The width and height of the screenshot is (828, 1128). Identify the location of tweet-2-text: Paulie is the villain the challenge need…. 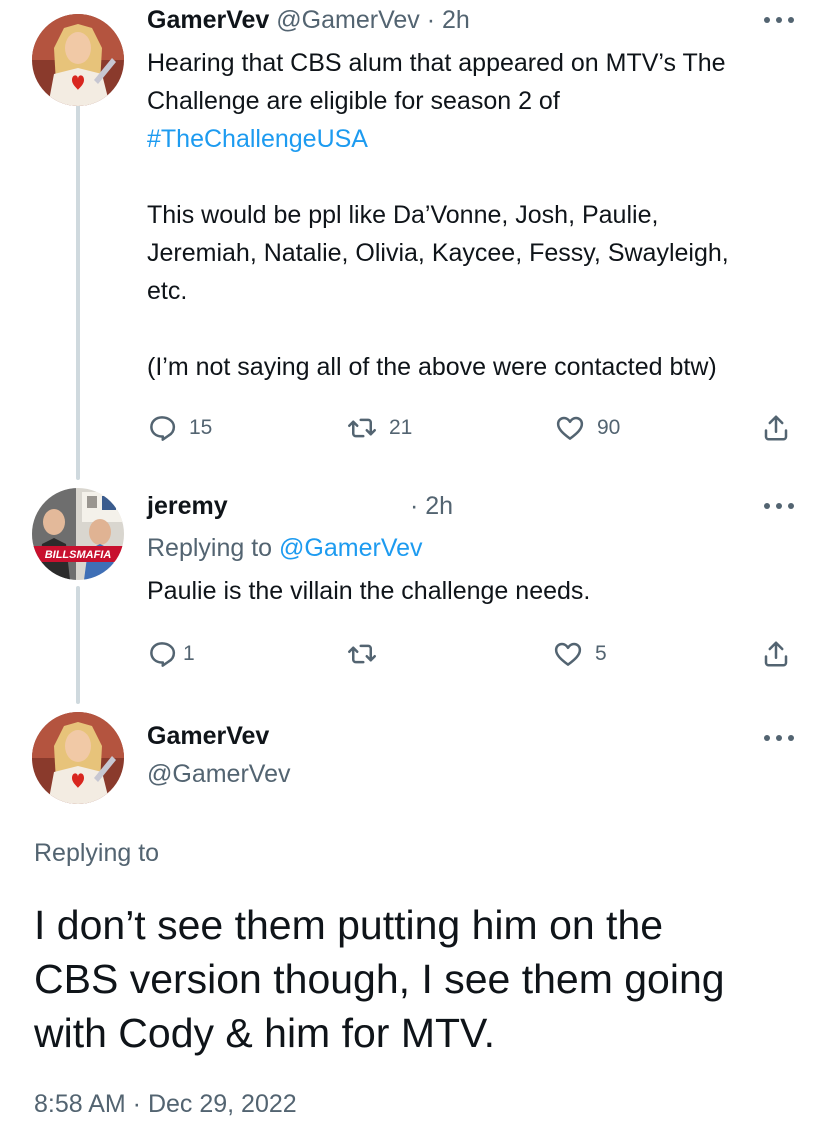
(477, 591).